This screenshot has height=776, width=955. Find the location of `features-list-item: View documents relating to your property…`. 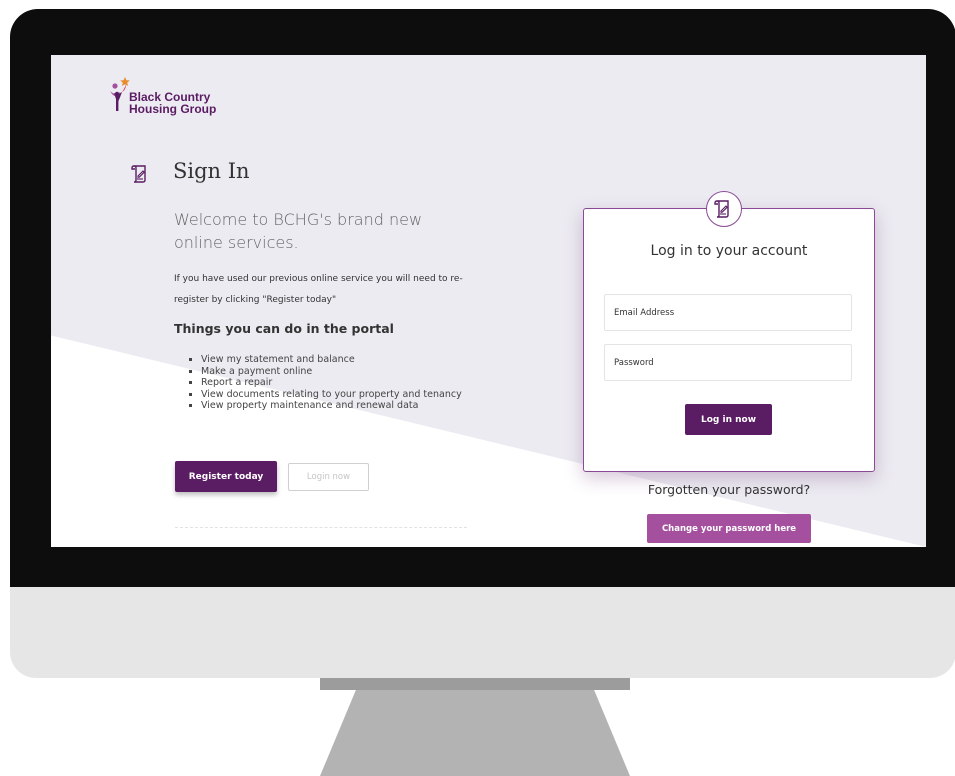

features-list-item: View documents relating to your property… is located at coordinates (341, 395).